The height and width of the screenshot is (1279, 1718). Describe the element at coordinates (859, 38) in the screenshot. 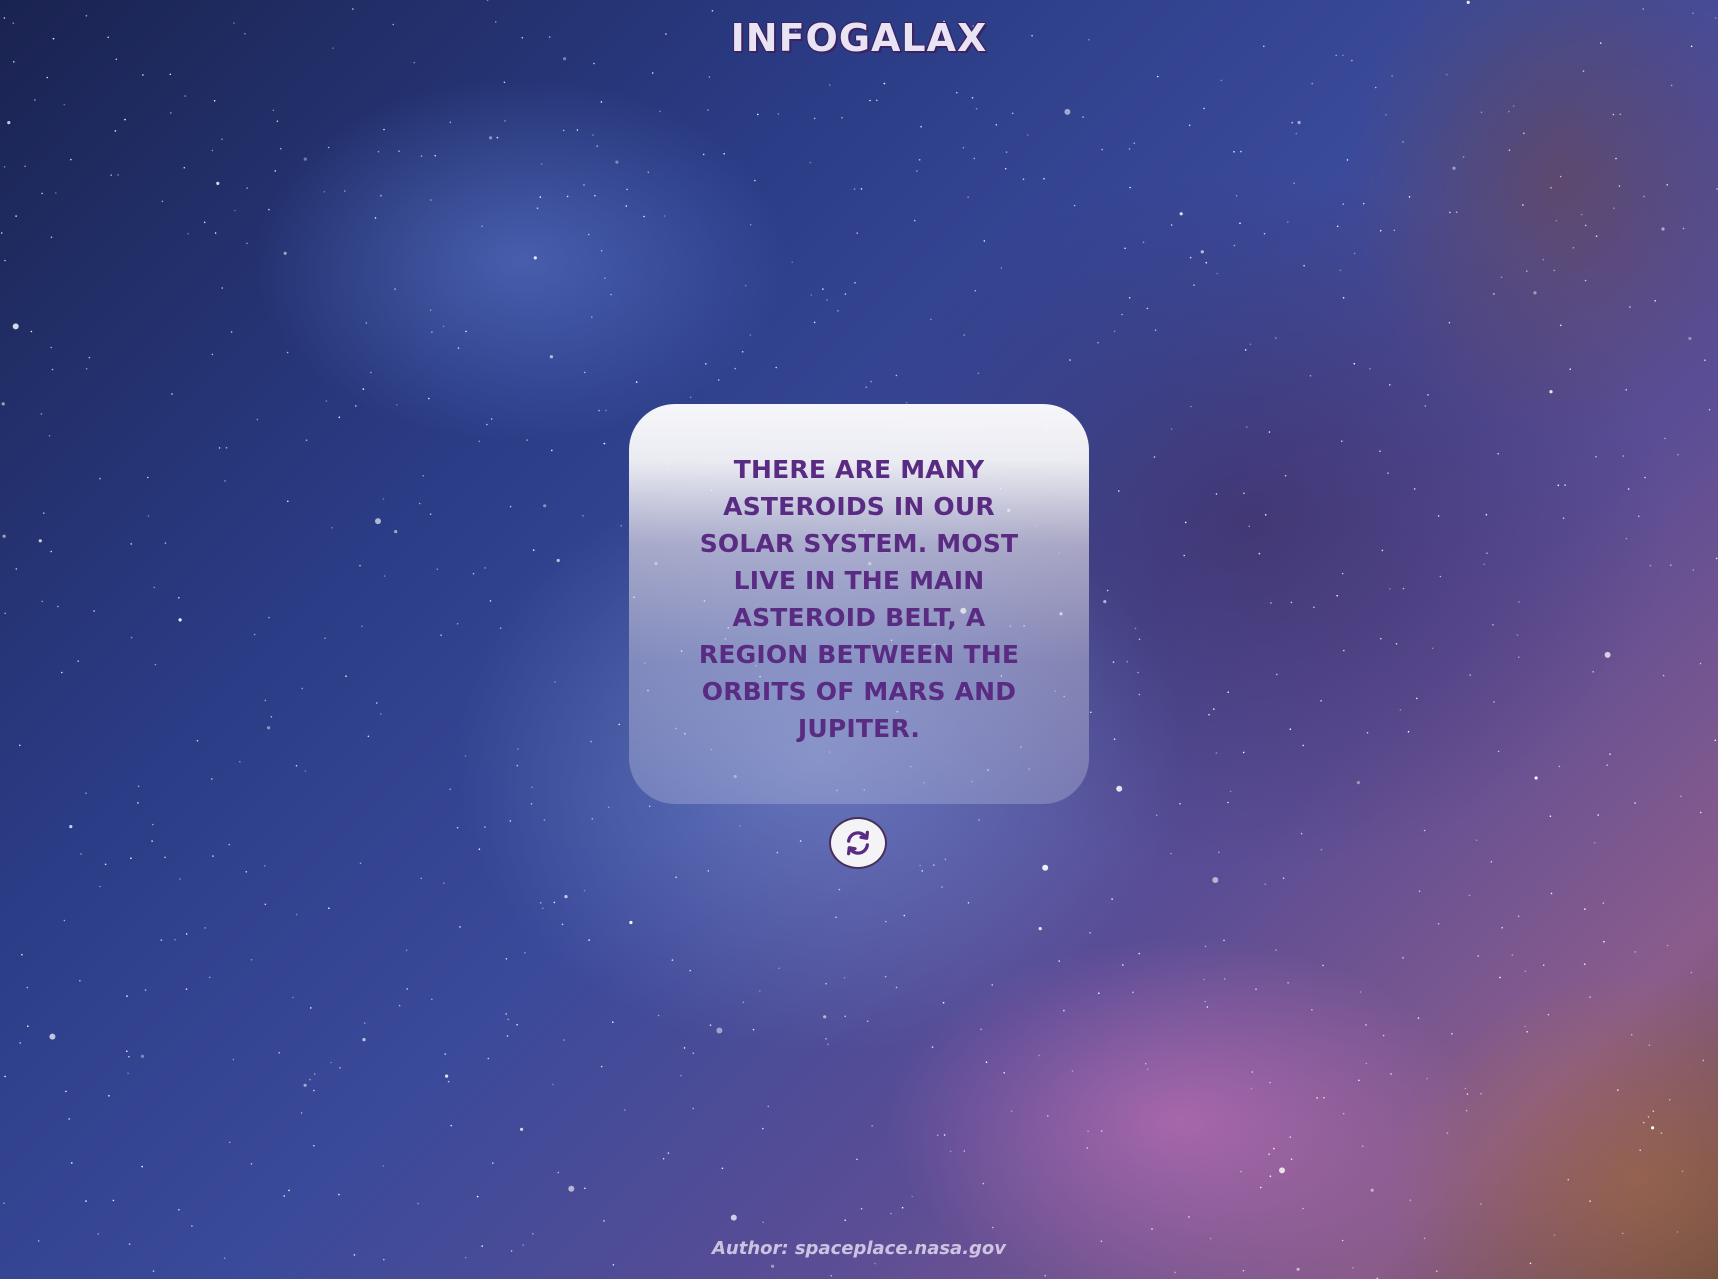

I see `app-title: INFOGALAX` at that location.